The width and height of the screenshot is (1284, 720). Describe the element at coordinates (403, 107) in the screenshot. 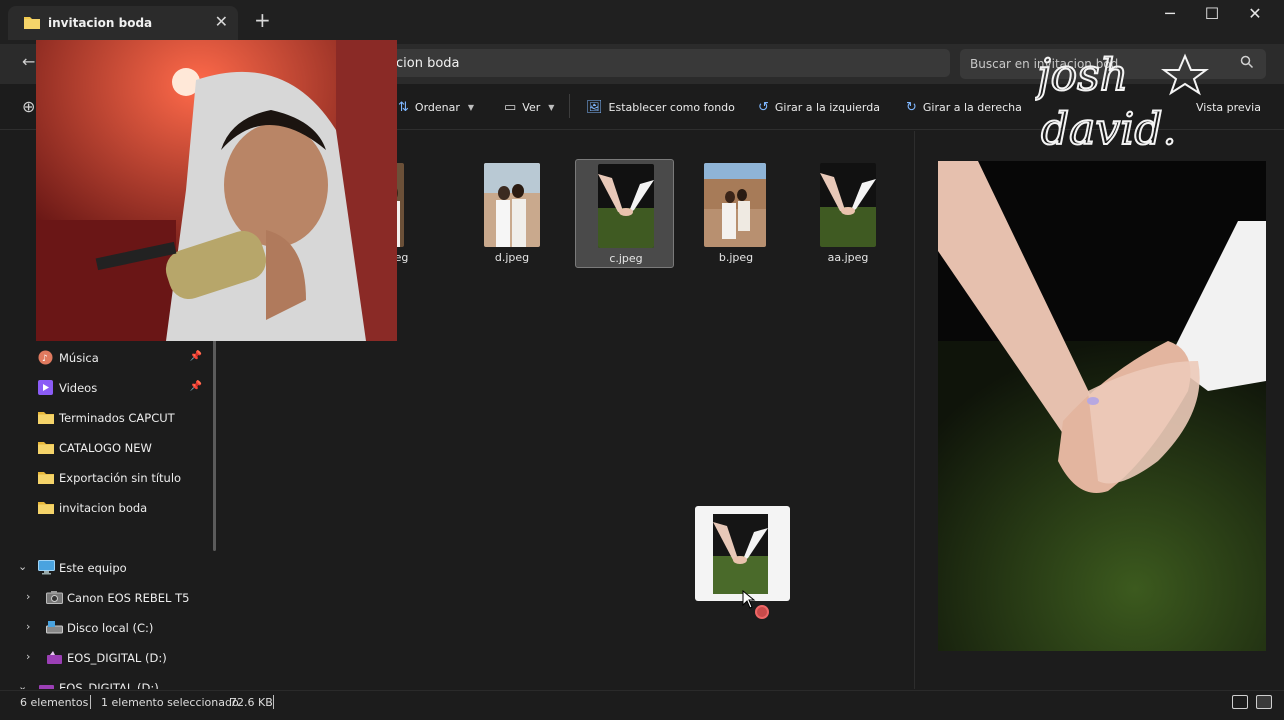

I see `sort-icon: ⇅` at that location.